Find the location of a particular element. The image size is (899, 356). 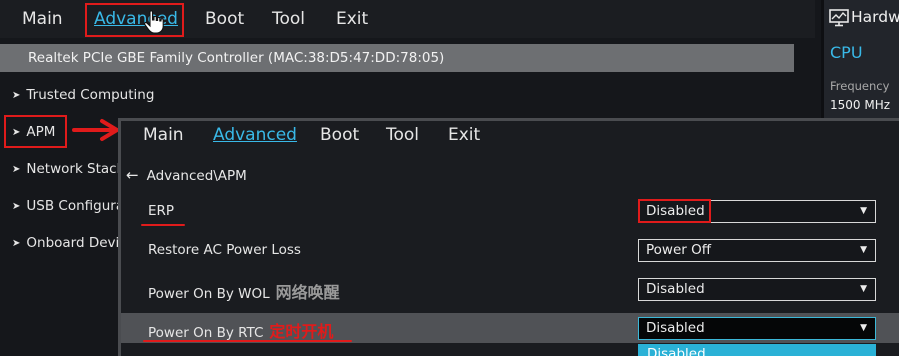

menu-boot: Boot is located at coordinates (339, 135).